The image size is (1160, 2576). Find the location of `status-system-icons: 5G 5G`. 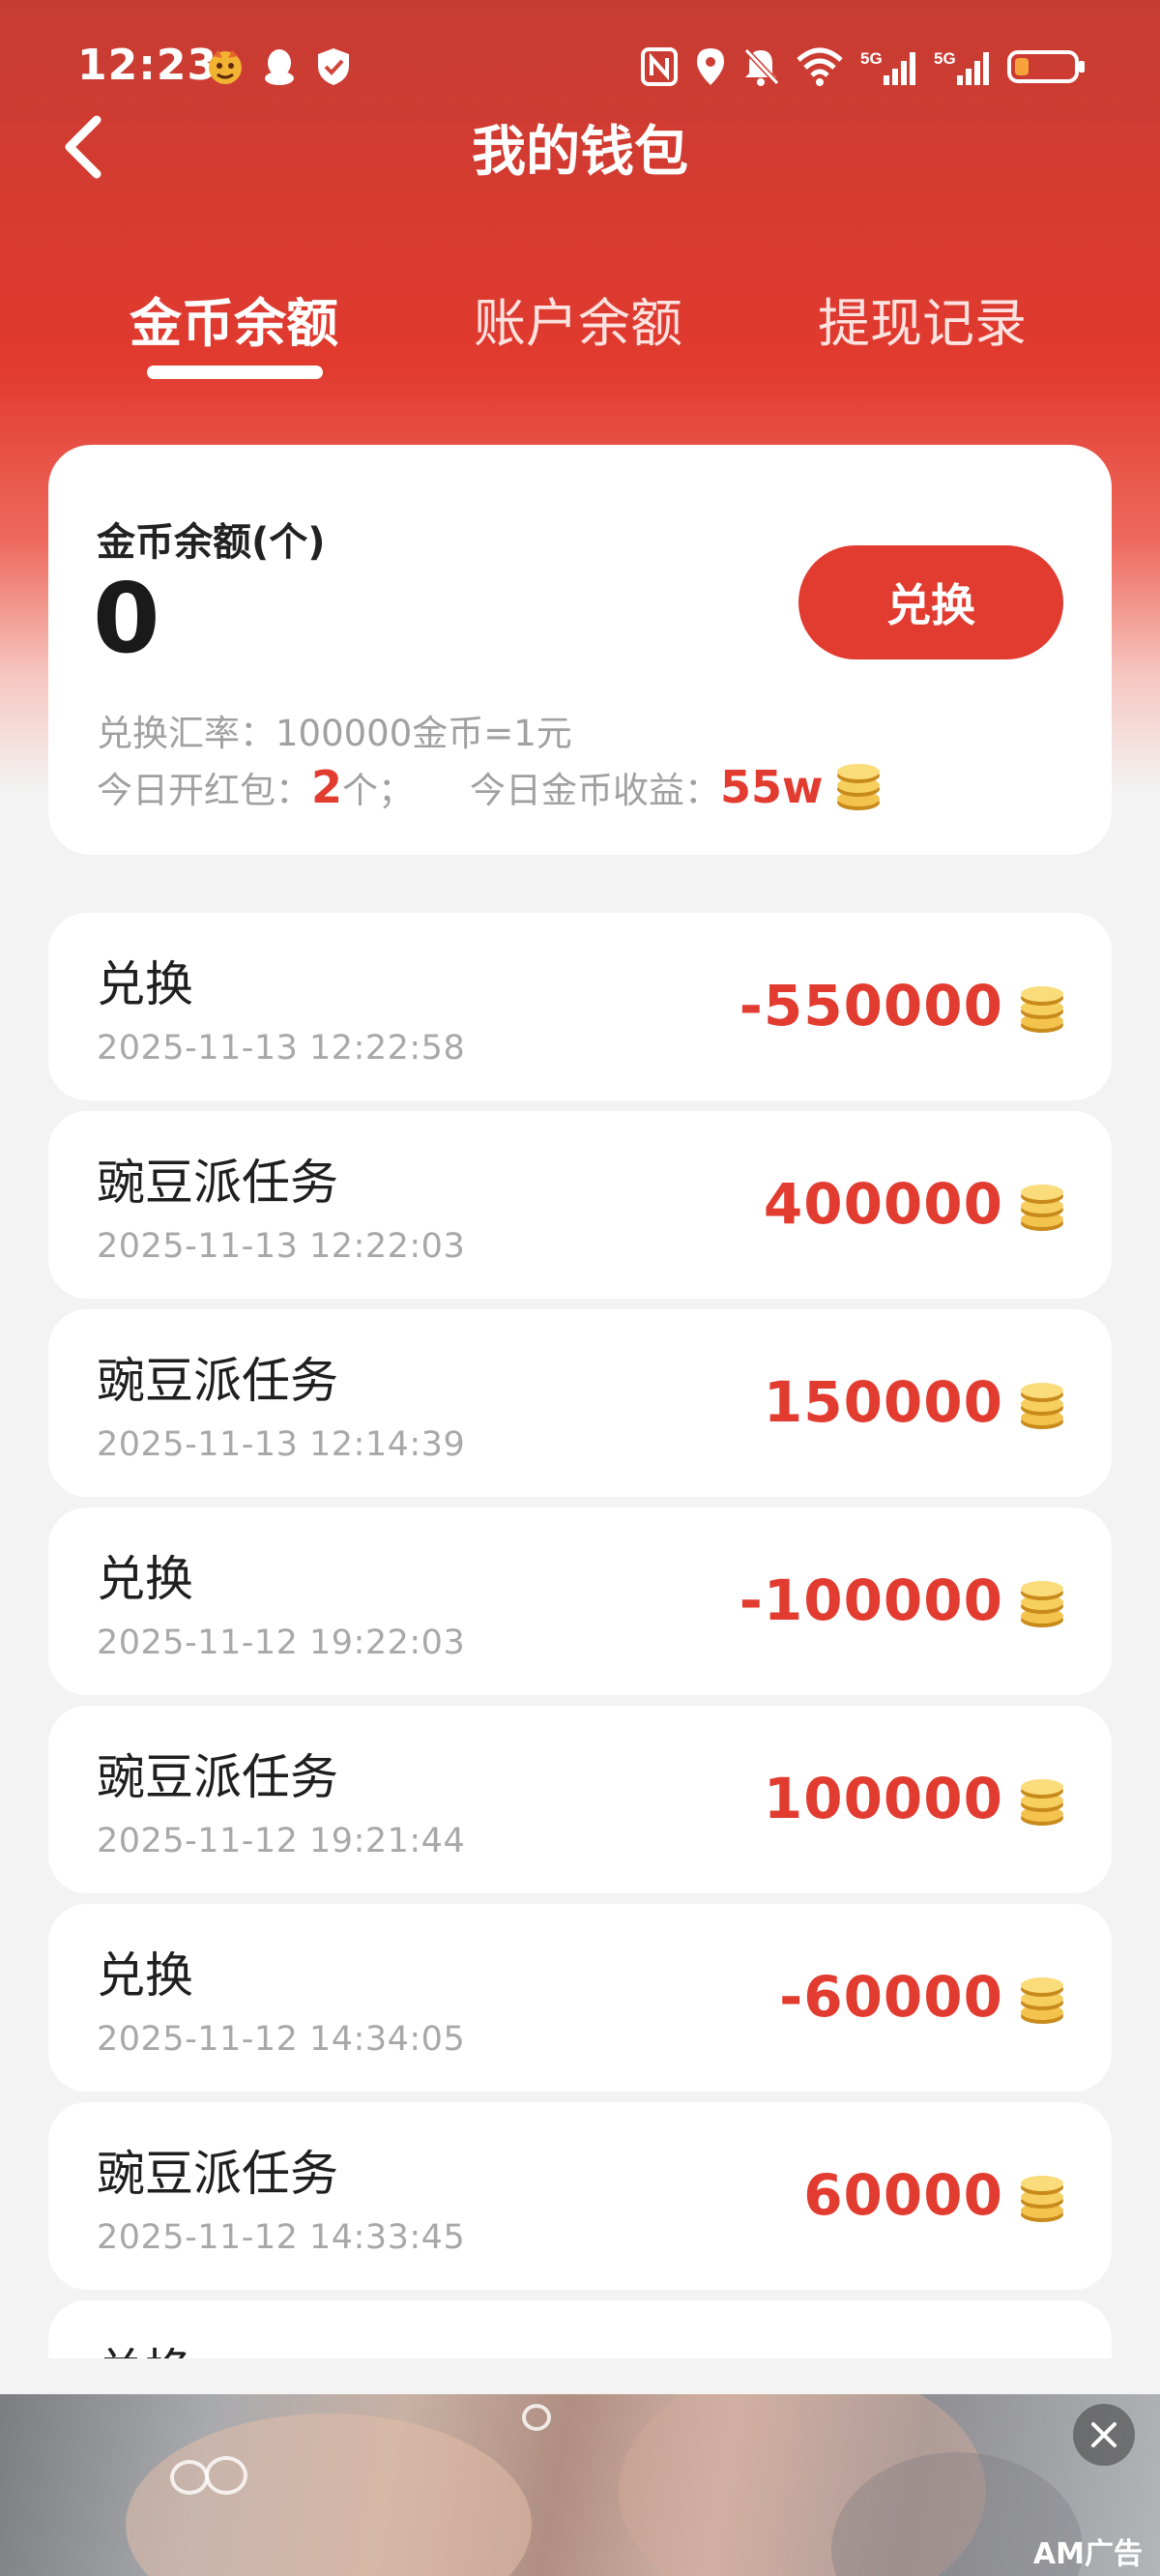

status-system-icons: 5G 5G is located at coordinates (864, 66).